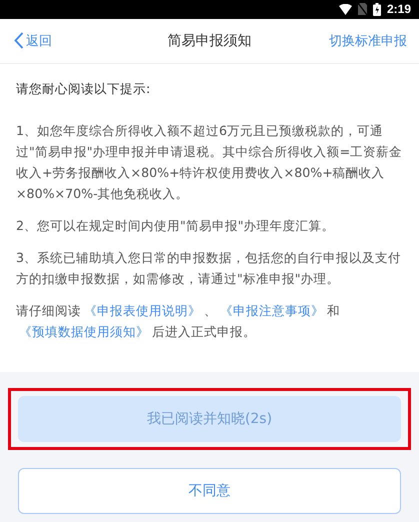 This screenshot has height=522, width=419. What do you see at coordinates (398, 9) in the screenshot?
I see `status-time: 2:19` at bounding box center [398, 9].